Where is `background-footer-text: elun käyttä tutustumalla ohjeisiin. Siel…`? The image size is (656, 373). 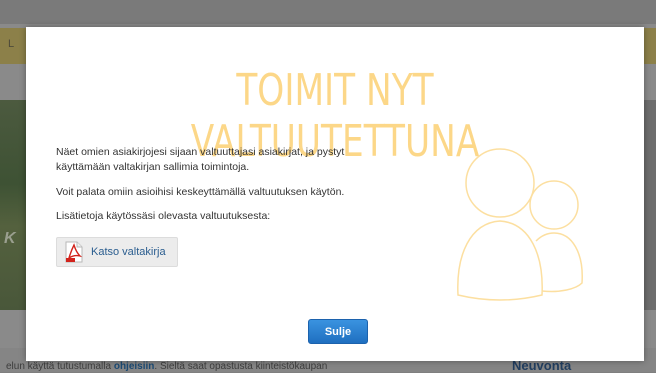 background-footer-text: elun käyttä tutustumalla ohjeisiin. Siel… is located at coordinates (167, 366).